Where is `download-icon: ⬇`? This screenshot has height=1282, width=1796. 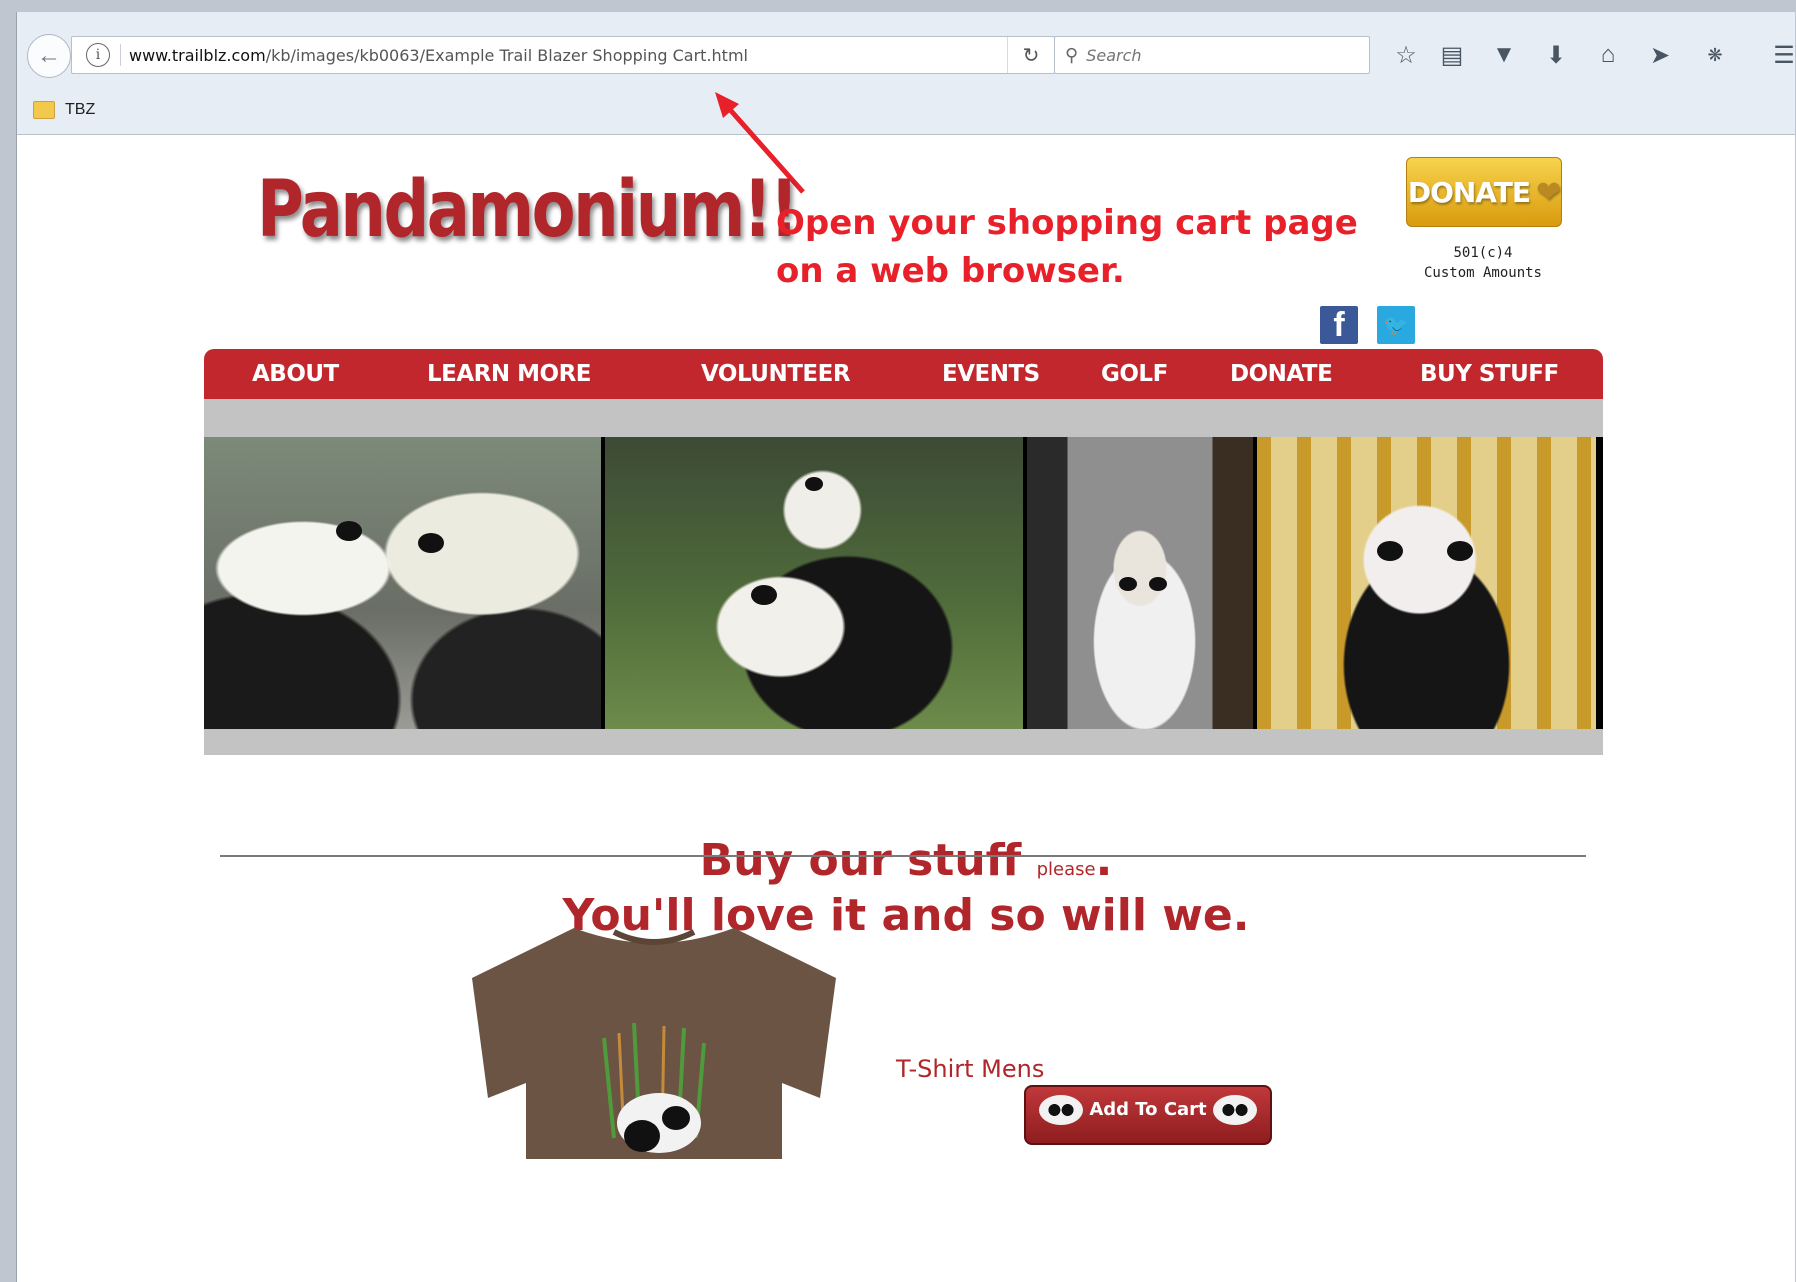 download-icon: ⬇ is located at coordinates (1556, 55).